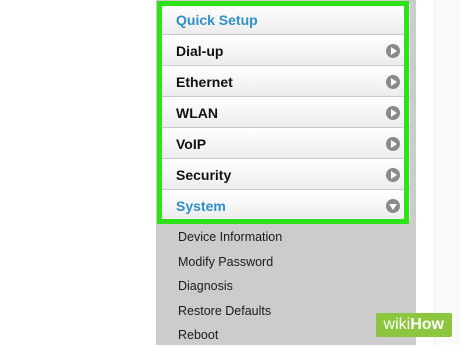 This screenshot has height=348, width=460. I want to click on menu-item-label: Quick Setup, so click(217, 20).